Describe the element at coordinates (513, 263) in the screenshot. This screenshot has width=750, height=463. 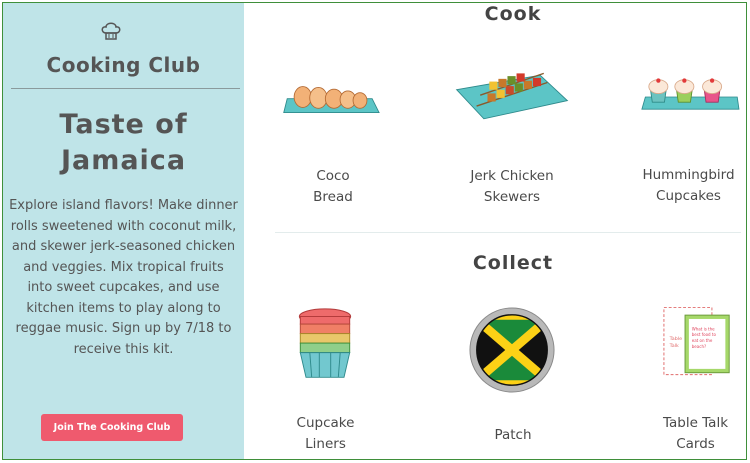
I see `collect-heading: Collect` at that location.